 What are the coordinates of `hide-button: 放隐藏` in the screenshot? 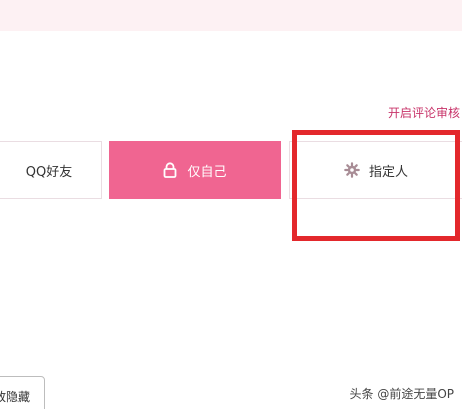 It's located at (22, 392).